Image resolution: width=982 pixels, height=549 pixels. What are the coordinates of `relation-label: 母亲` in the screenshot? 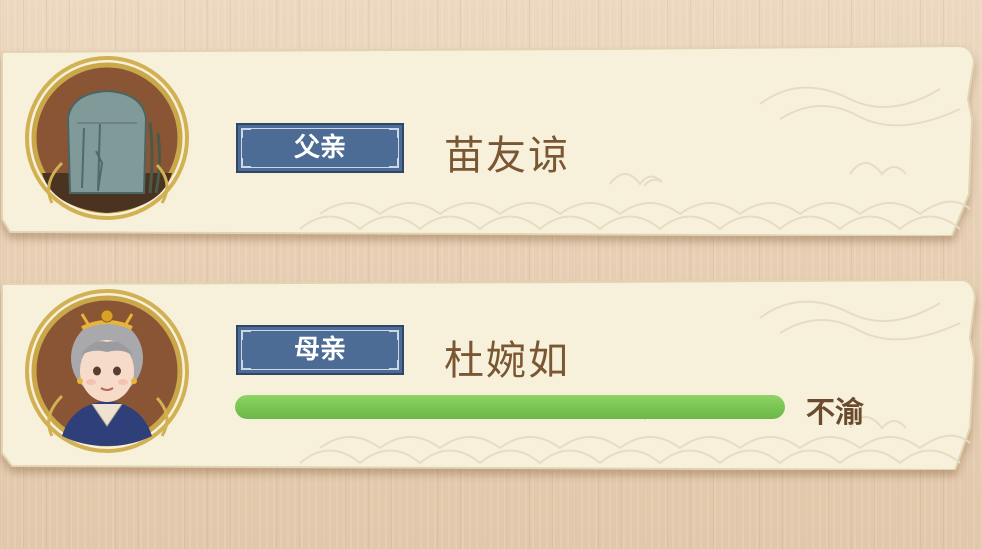 It's located at (319, 350).